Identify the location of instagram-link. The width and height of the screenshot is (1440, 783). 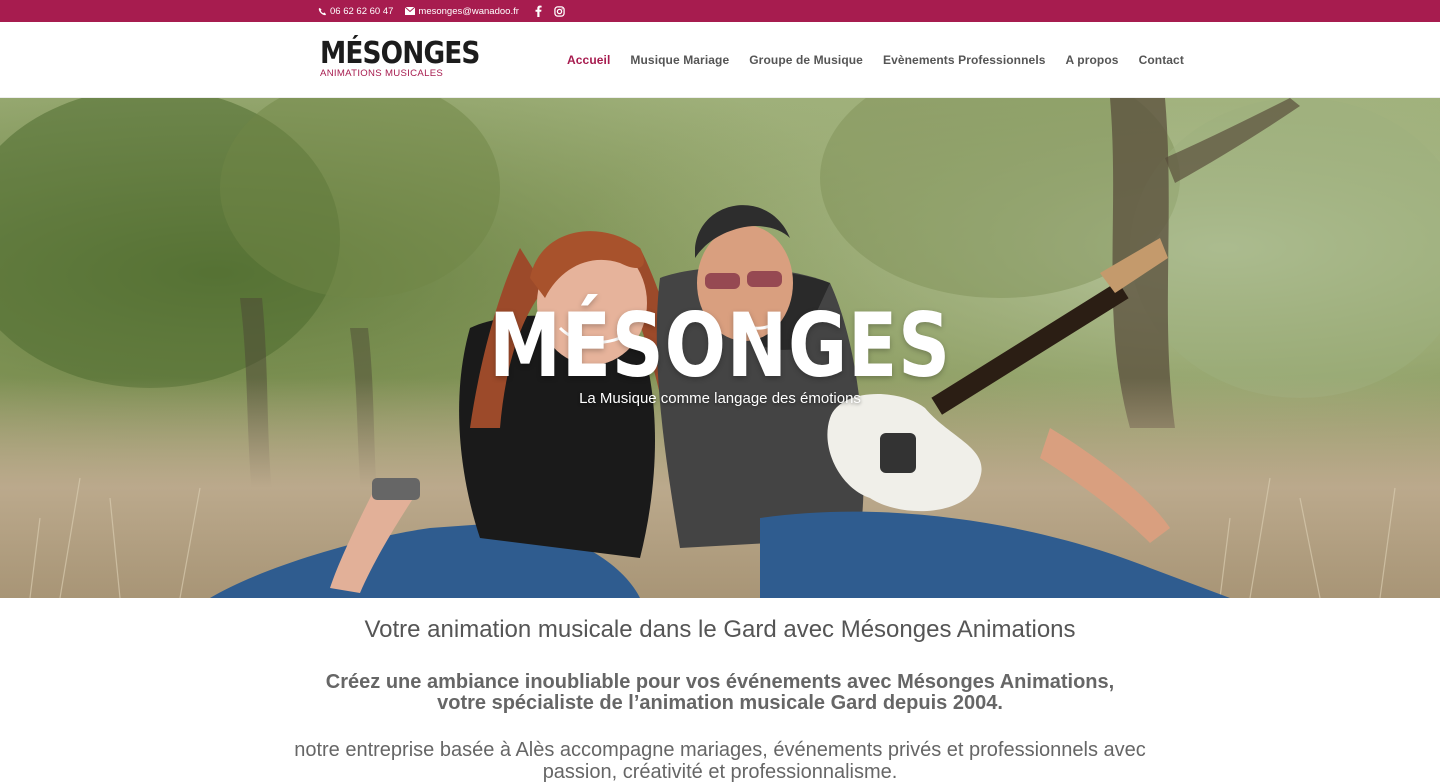
(559, 11).